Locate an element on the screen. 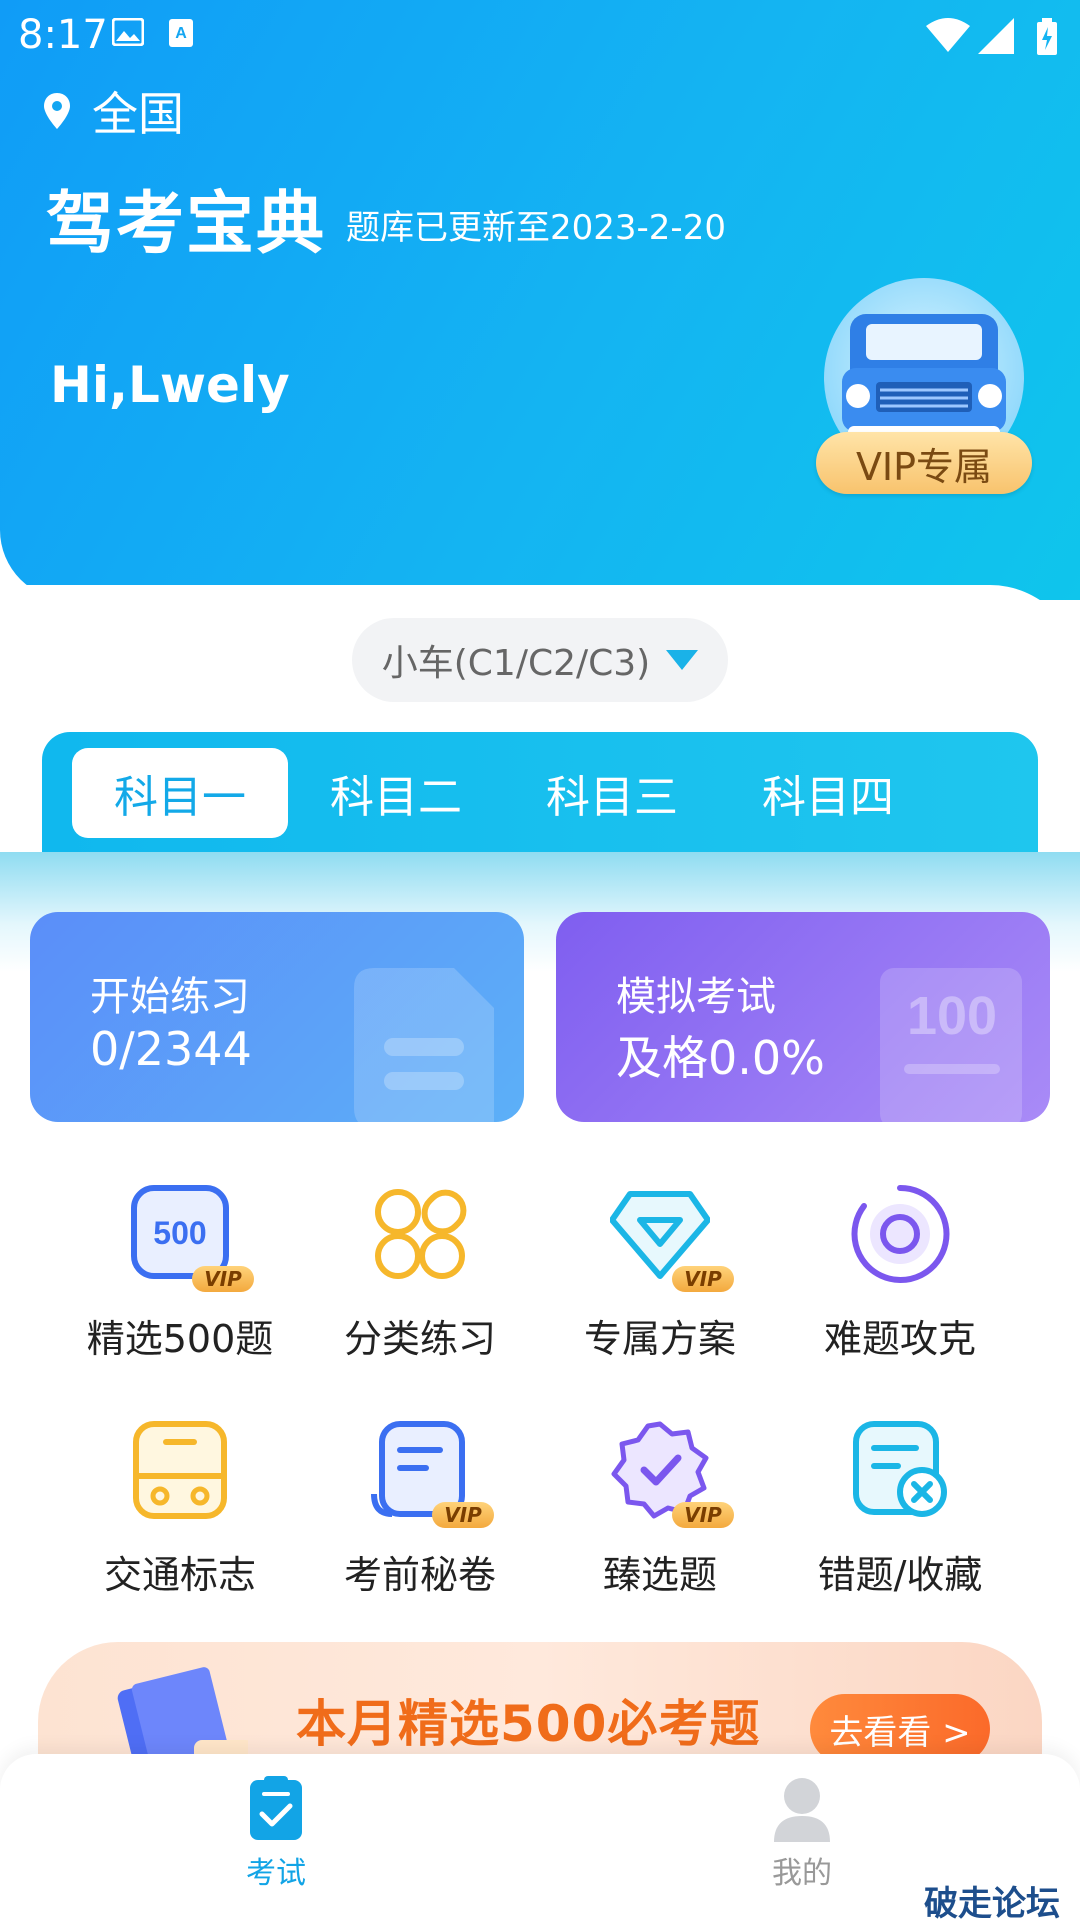 The width and height of the screenshot is (1080, 1920). bus-icon is located at coordinates (180, 1470).